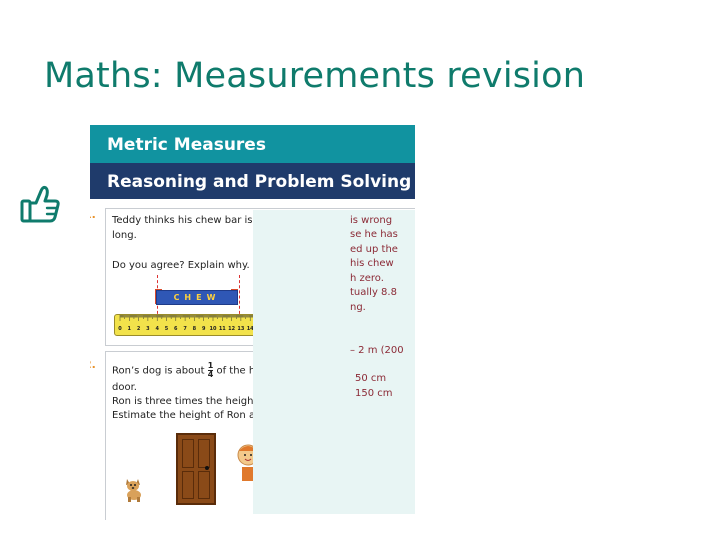 Image resolution: width=720 pixels, height=540 pixels. I want to click on ruler-tick-label: 1, so click(130, 329).